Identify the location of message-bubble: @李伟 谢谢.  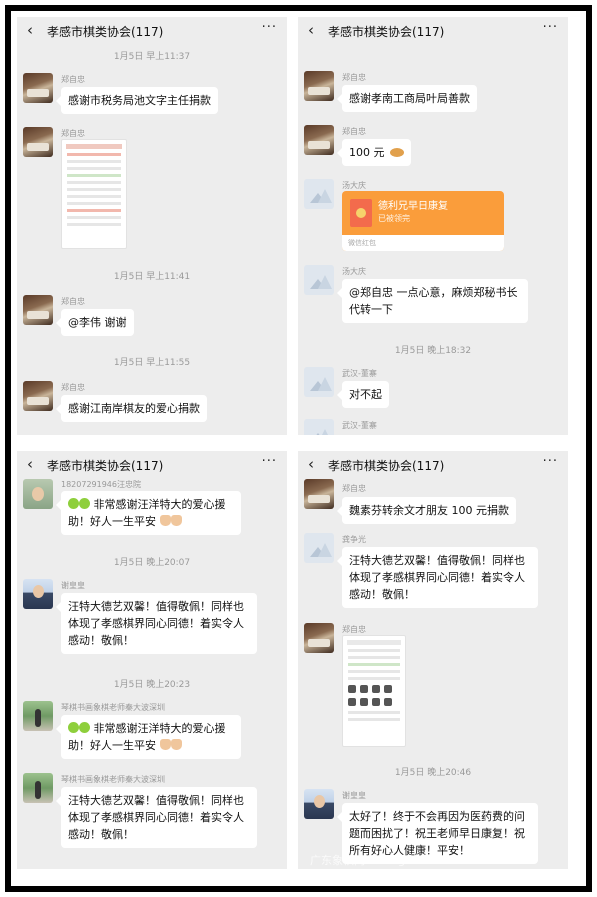
(95, 322).